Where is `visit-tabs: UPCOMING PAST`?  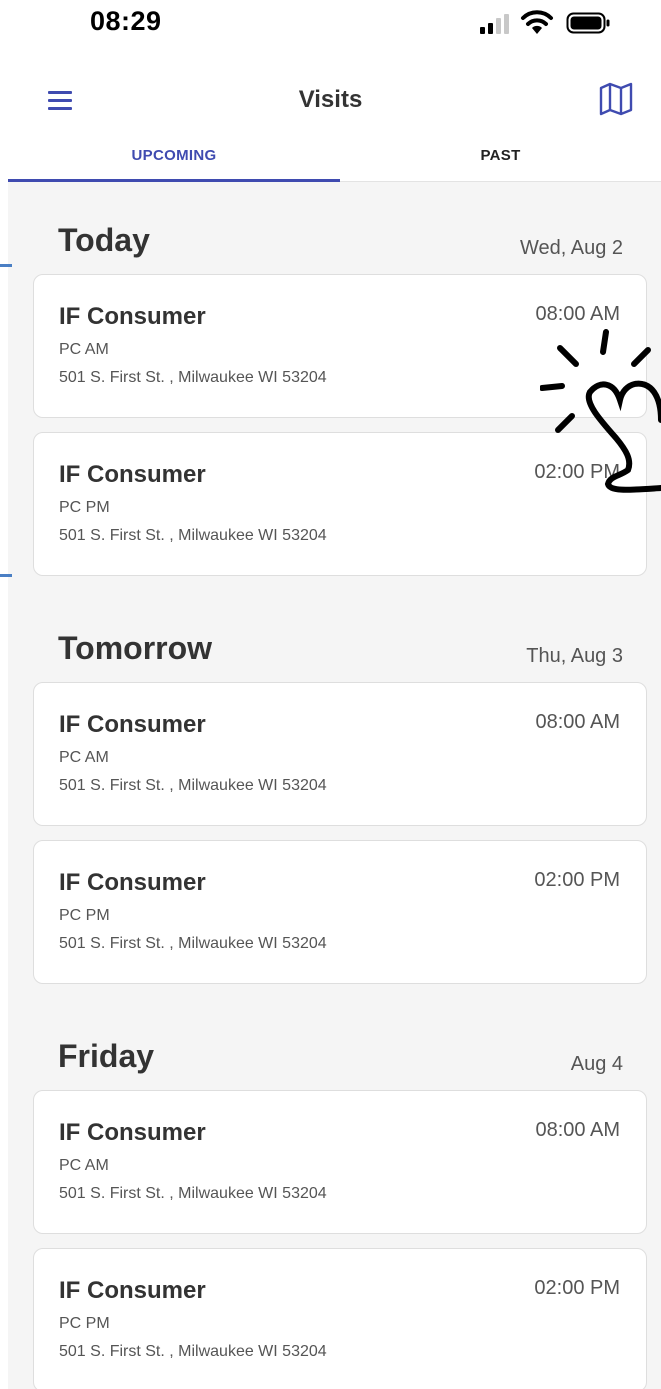 visit-tabs: UPCOMING PAST is located at coordinates (334, 159).